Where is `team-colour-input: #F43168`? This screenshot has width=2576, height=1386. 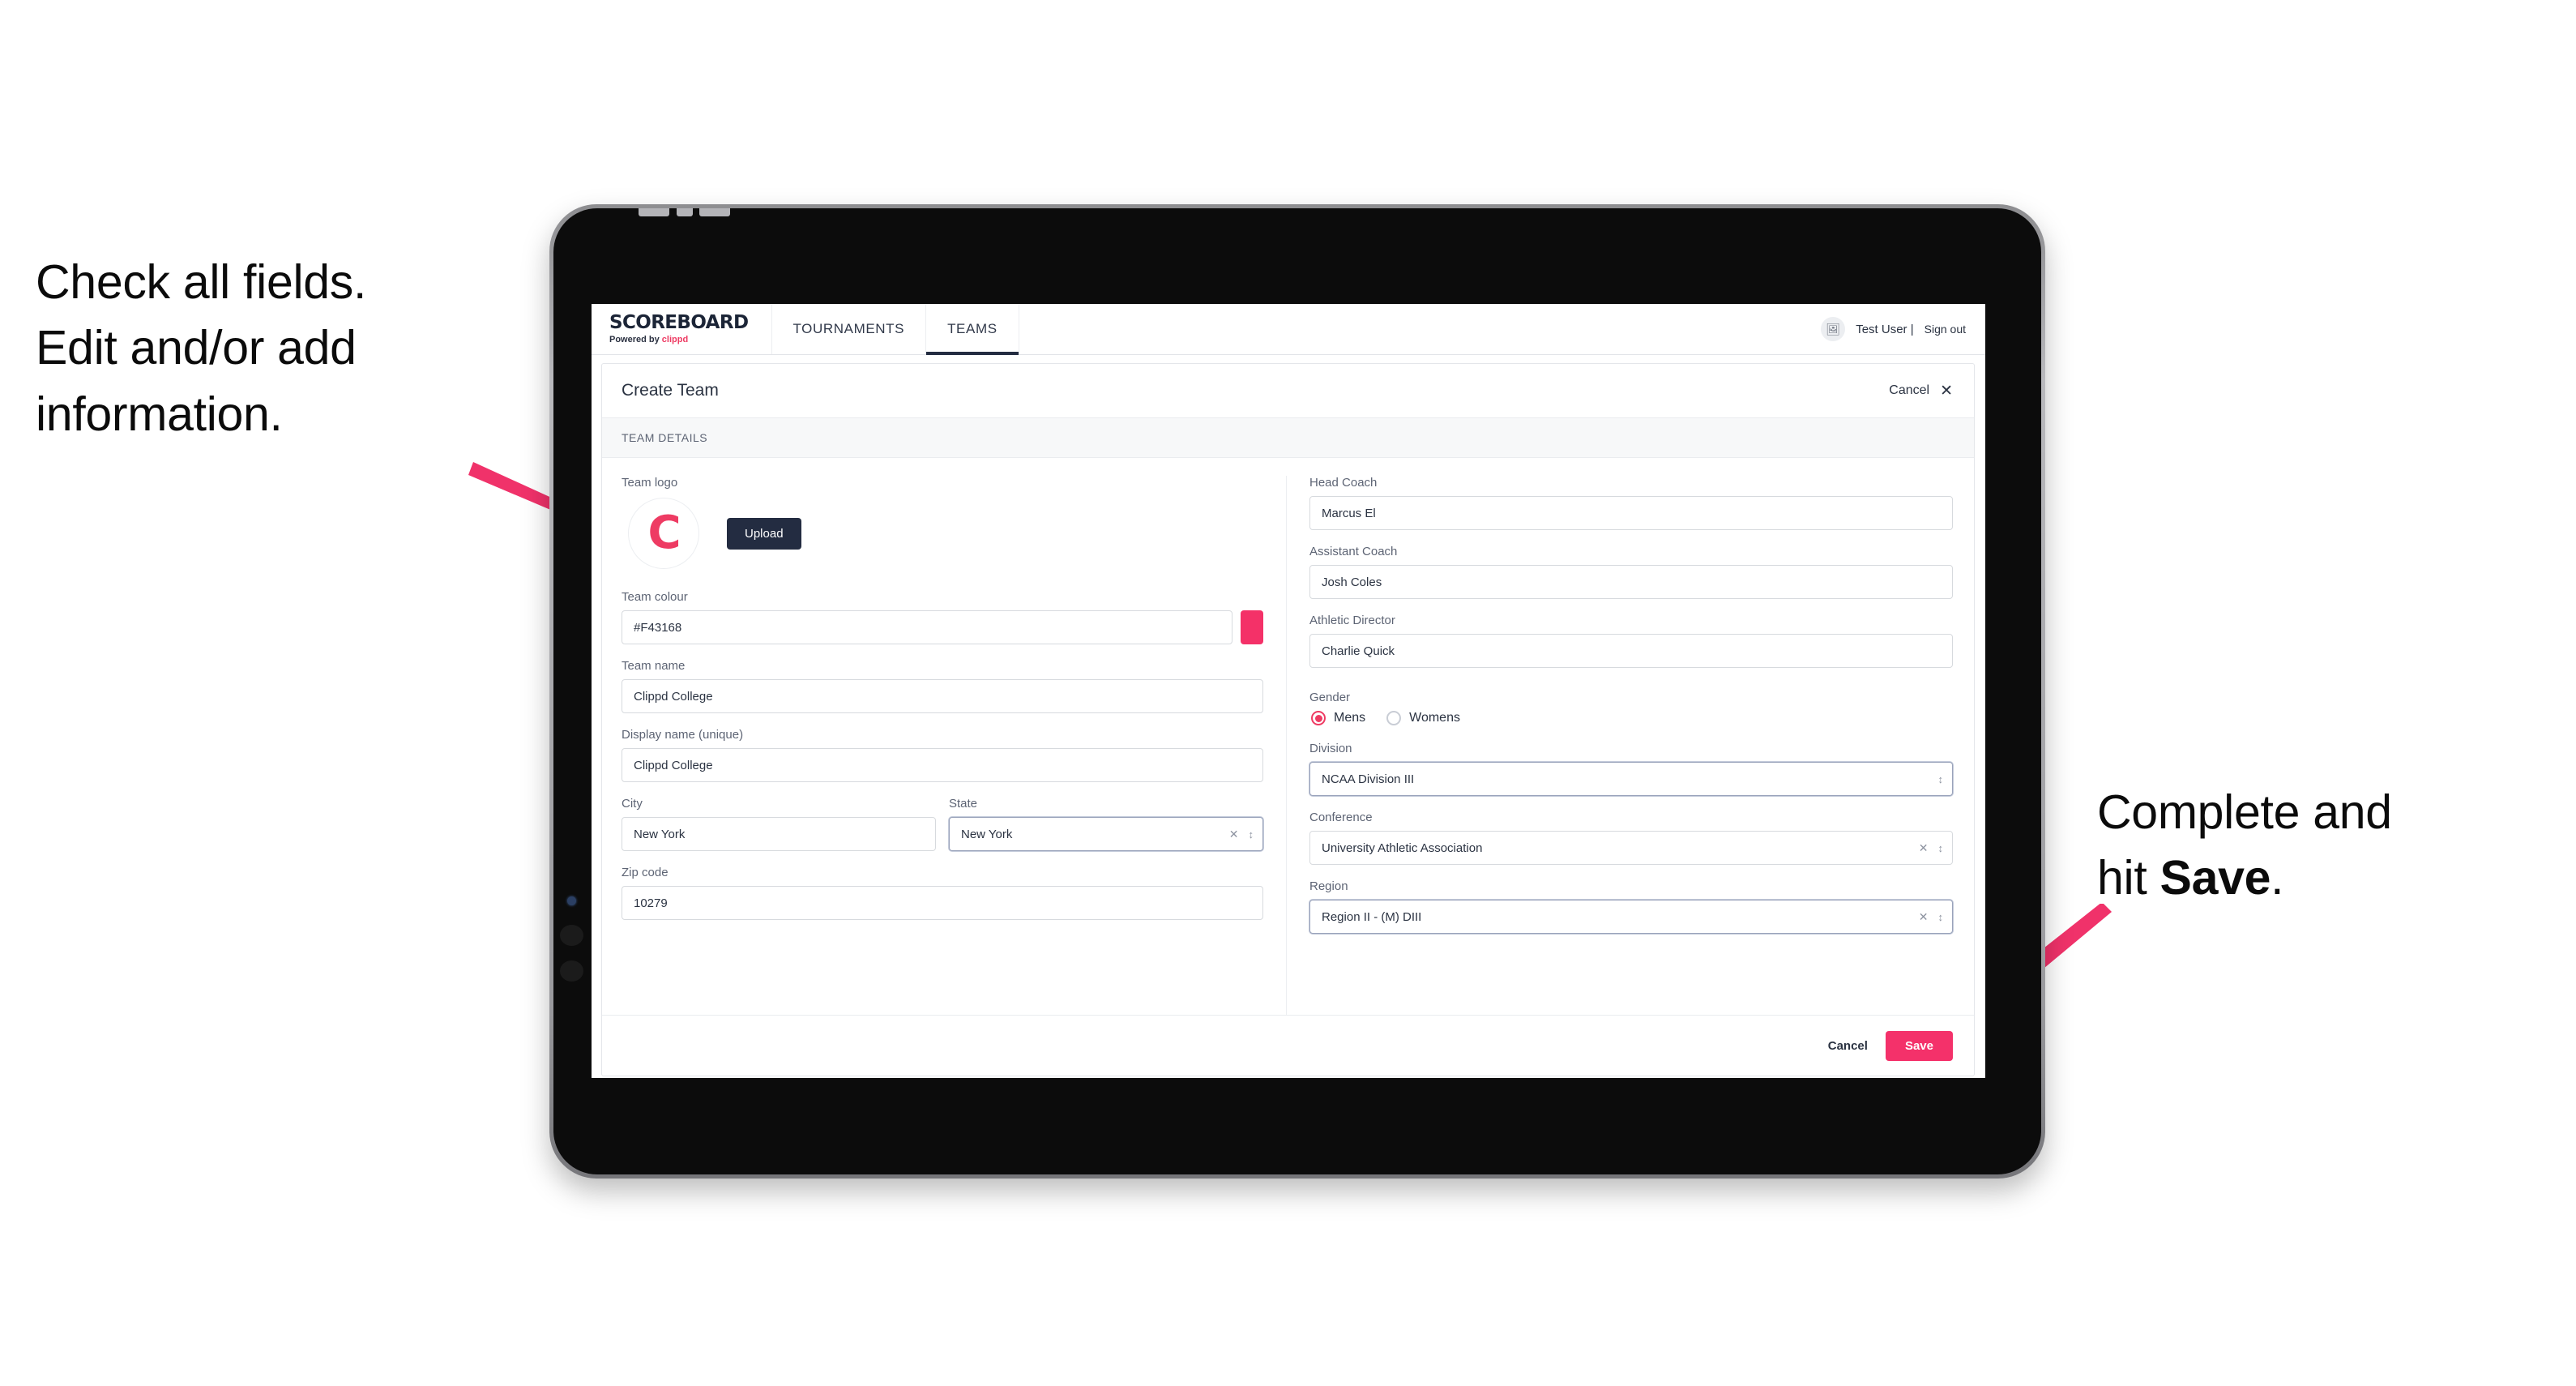
team-colour-input: #F43168 is located at coordinates (927, 627).